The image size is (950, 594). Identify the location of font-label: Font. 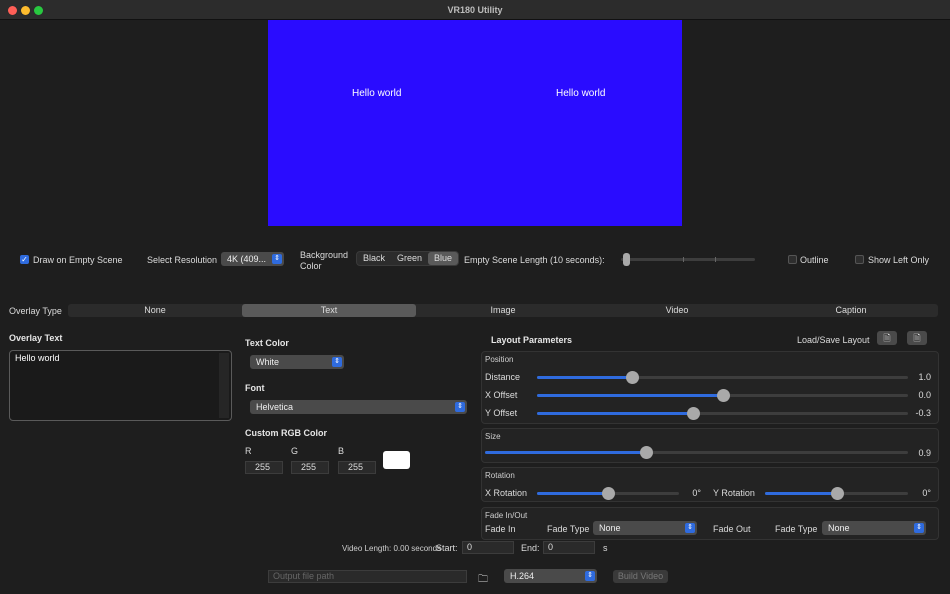
(255, 388).